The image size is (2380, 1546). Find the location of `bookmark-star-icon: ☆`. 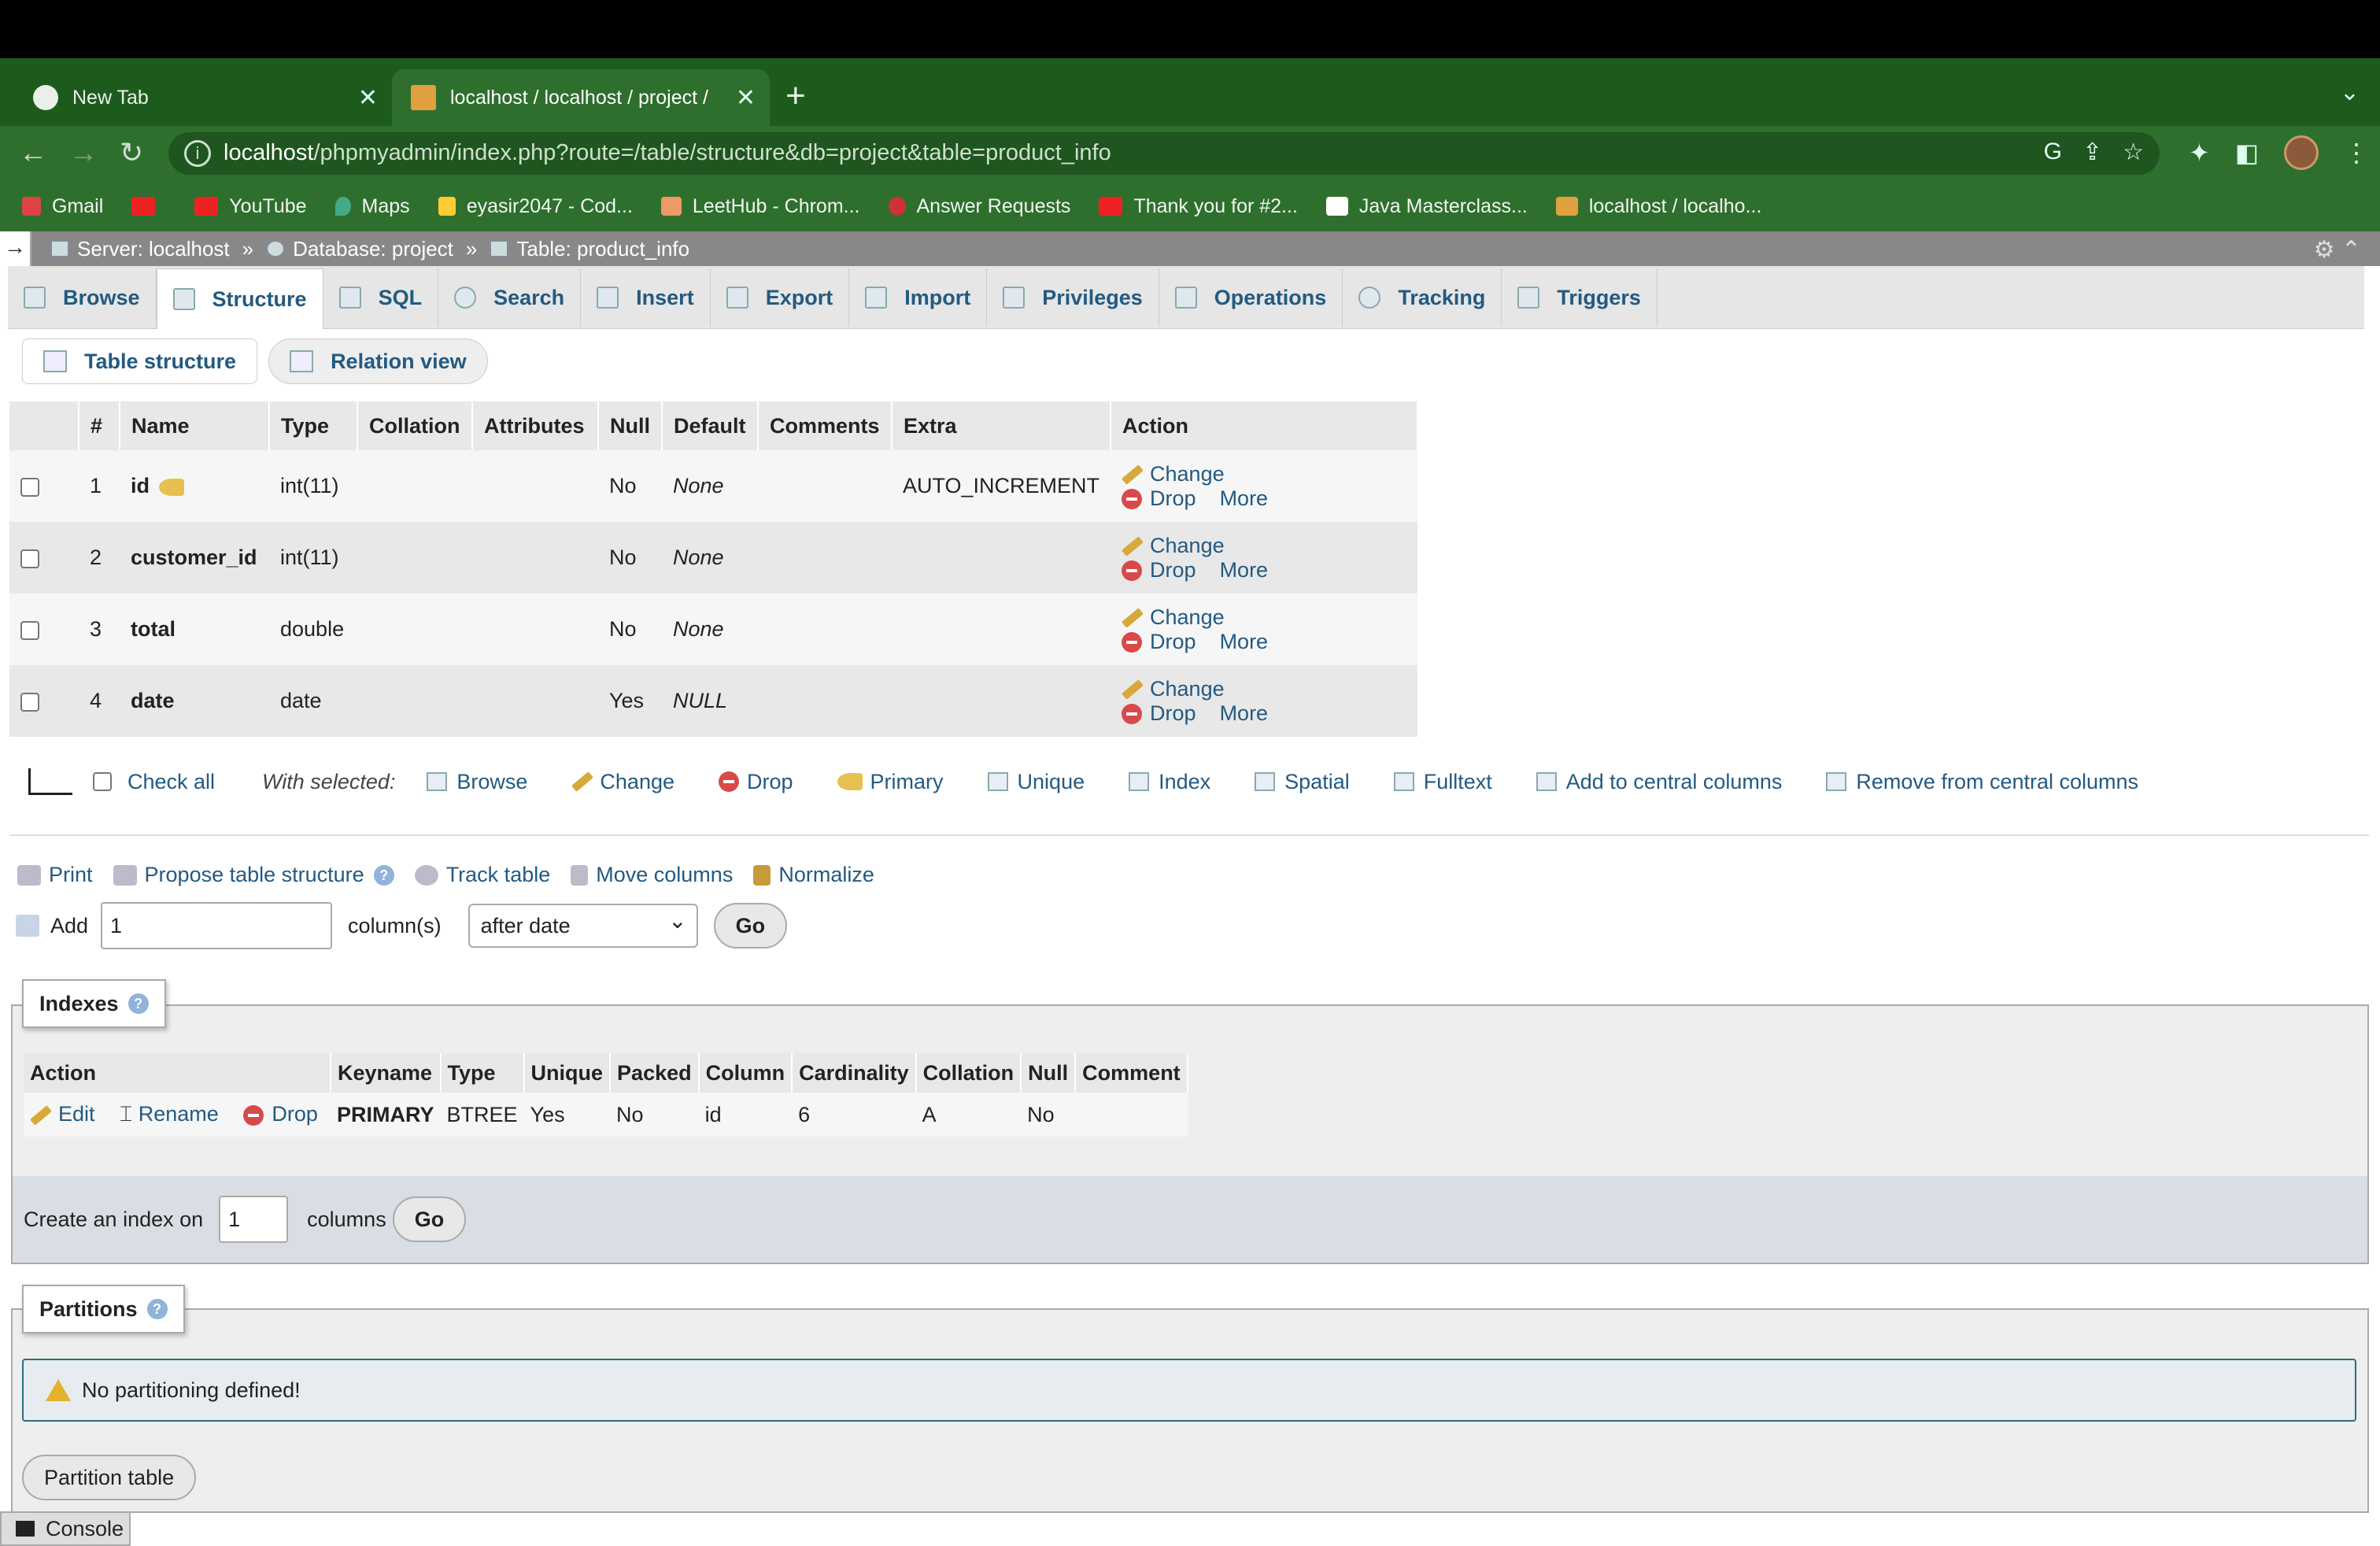

bookmark-star-icon: ☆ is located at coordinates (2133, 152).